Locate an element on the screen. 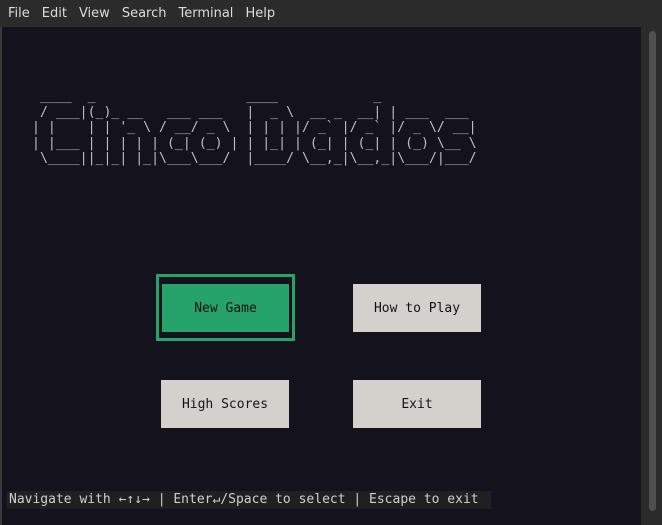 The image size is (662, 525). menu-help: Help is located at coordinates (260, 13).